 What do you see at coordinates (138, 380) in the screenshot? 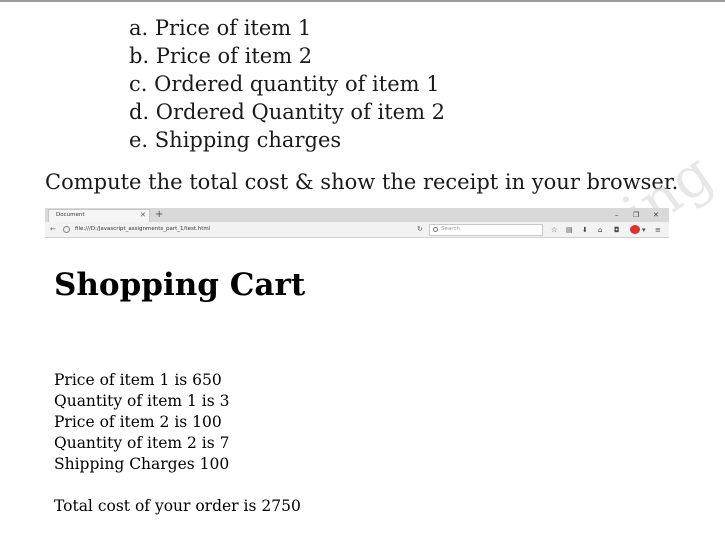
I see `receipt-line: Price of item 1 is 650` at bounding box center [138, 380].